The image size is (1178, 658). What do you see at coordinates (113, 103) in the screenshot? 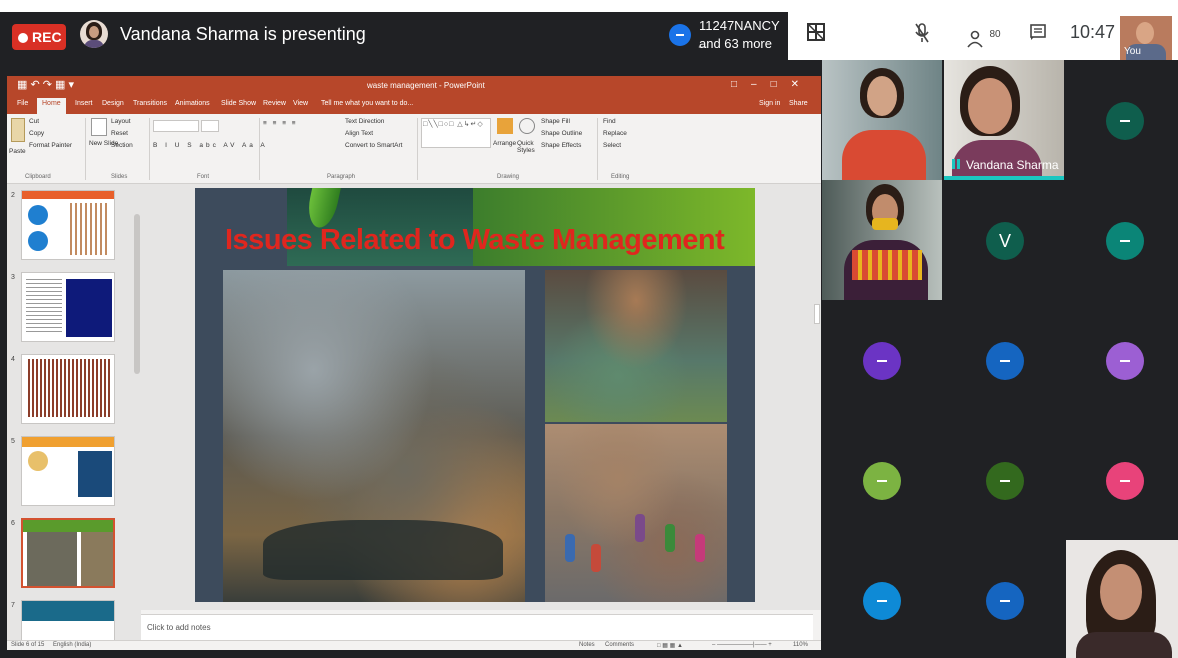
I see `tab-design: Design` at bounding box center [113, 103].